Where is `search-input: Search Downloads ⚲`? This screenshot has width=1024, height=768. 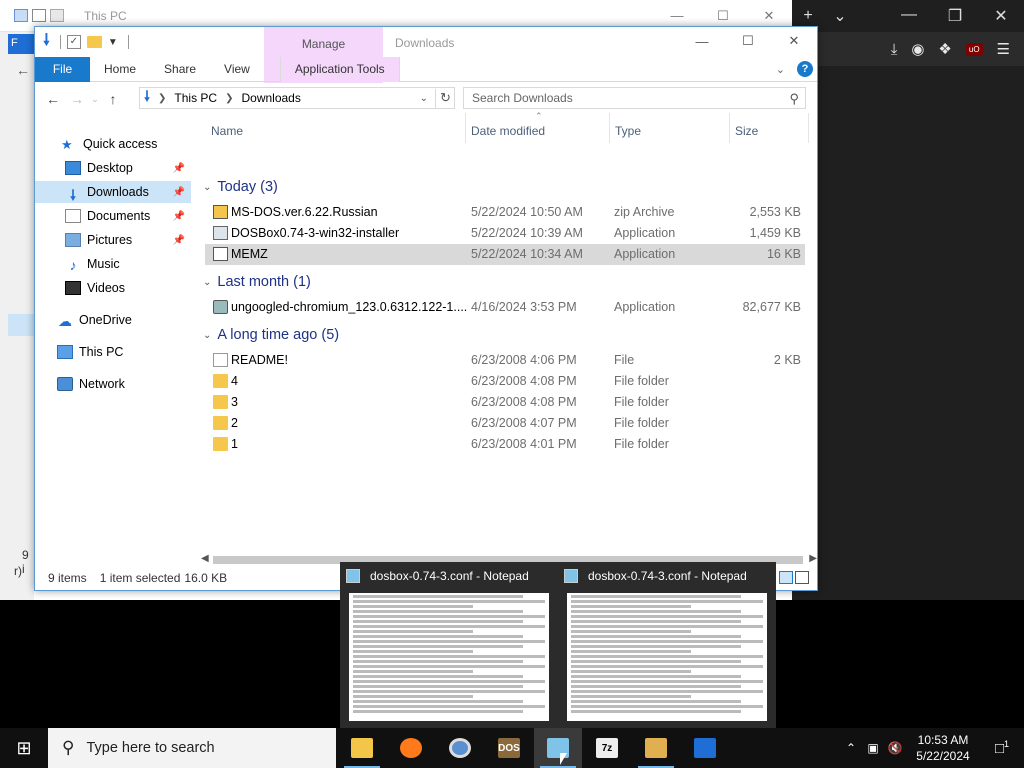
search-input: Search Downloads ⚲ is located at coordinates (634, 98).